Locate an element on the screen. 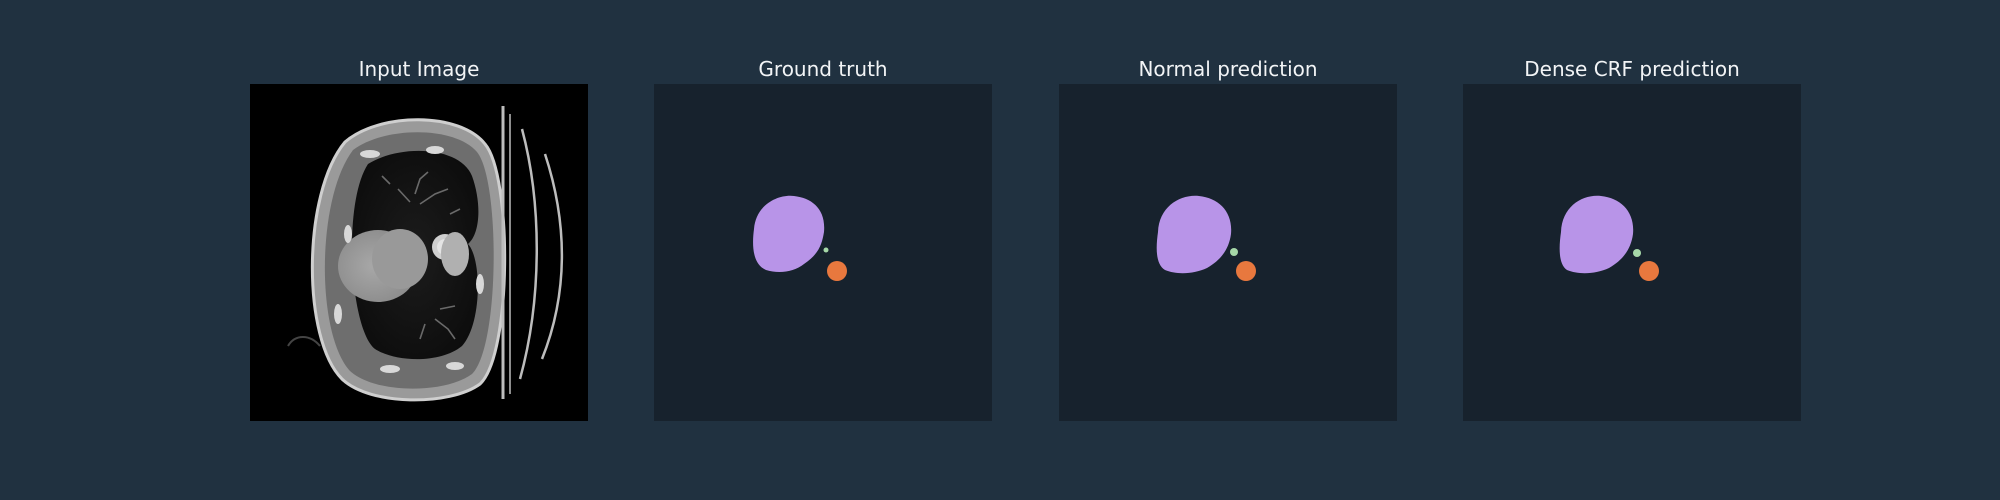 The width and height of the screenshot is (2000, 500). dense-crf-prediction-mask is located at coordinates (1632, 252).